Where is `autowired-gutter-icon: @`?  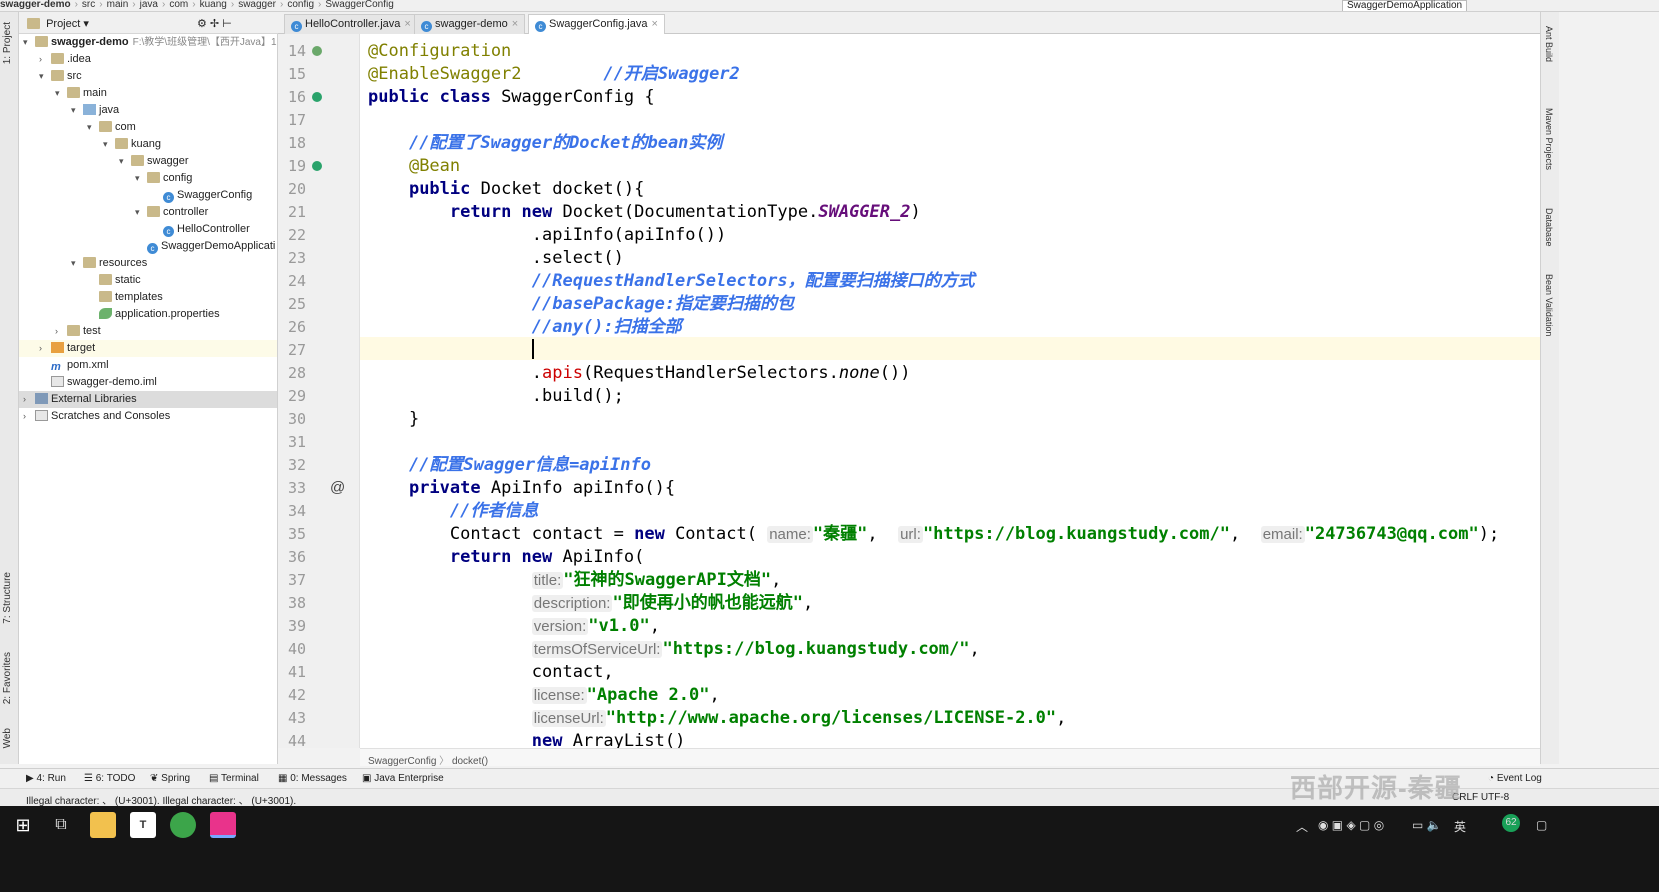
autowired-gutter-icon: @ is located at coordinates (337, 487).